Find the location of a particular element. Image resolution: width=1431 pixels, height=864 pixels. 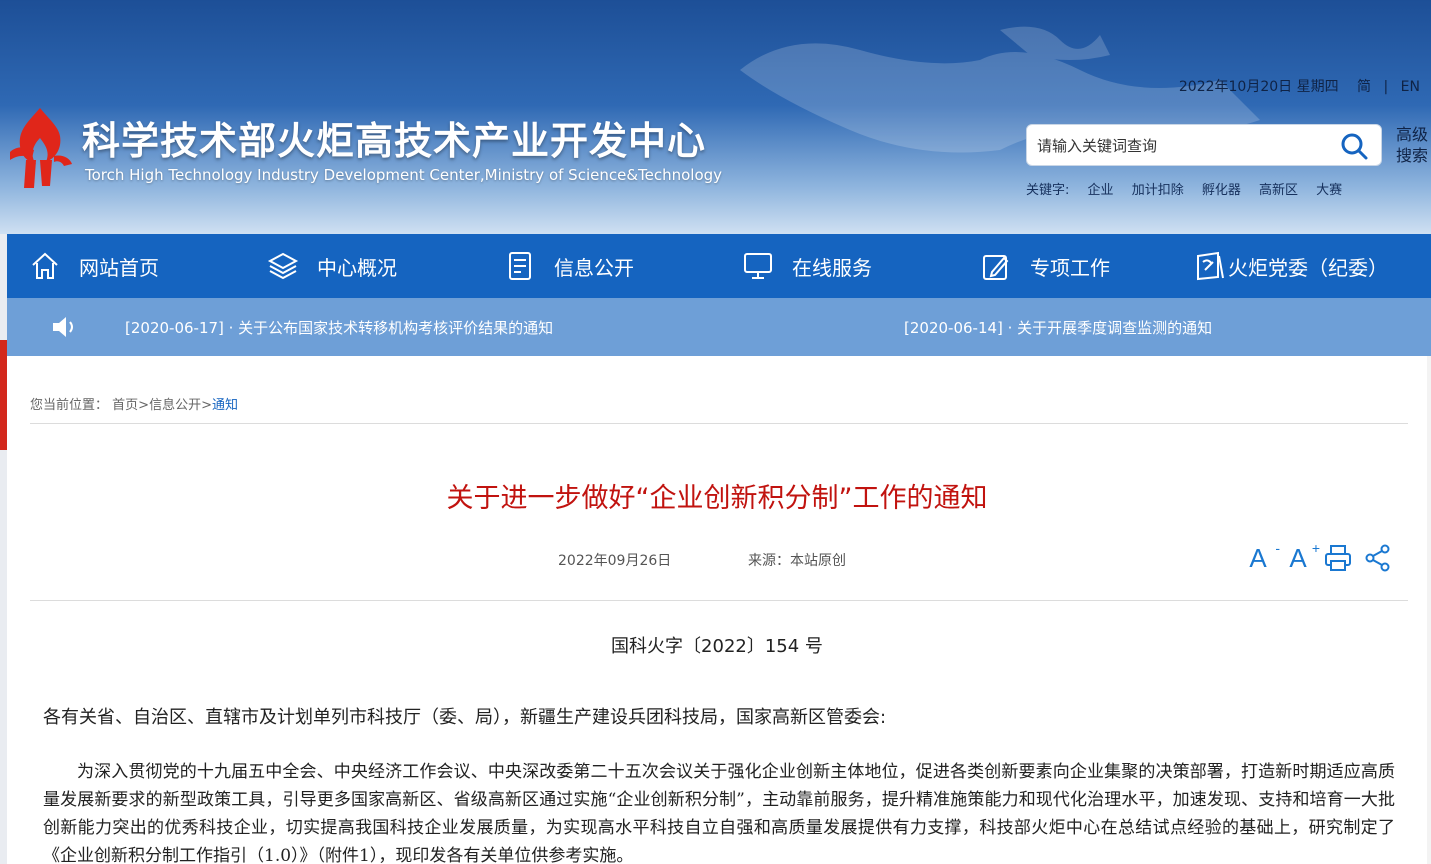

font-decrease-button: A- is located at coordinates (1261, 557).